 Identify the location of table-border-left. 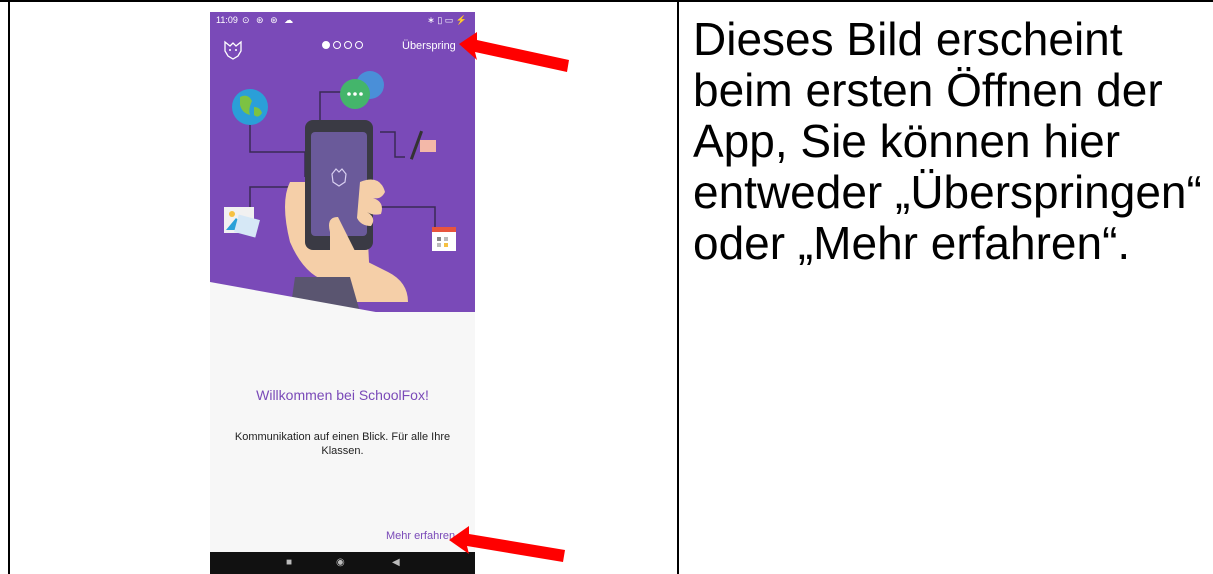
(9, 287).